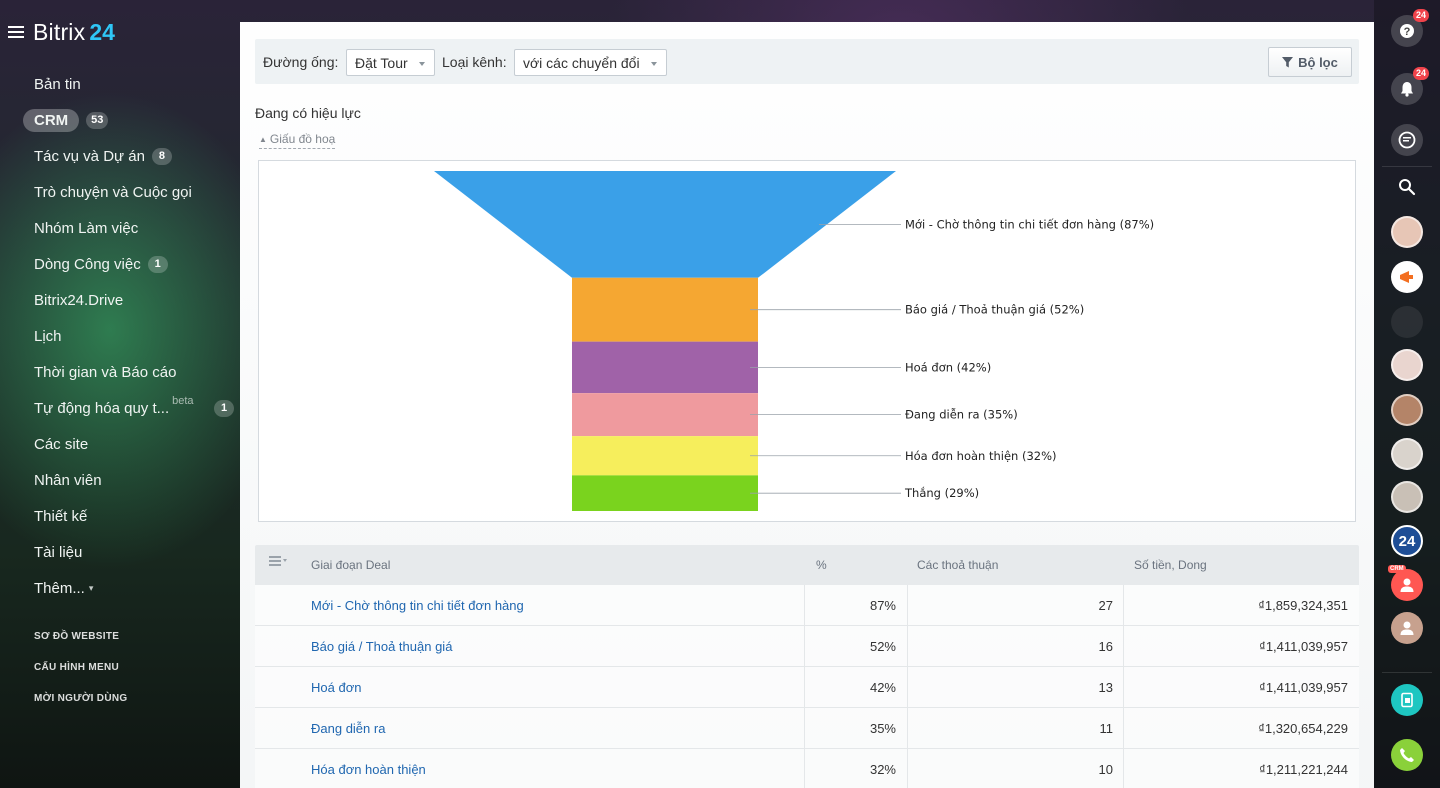 The width and height of the screenshot is (1440, 788). What do you see at coordinates (131, 552) in the screenshot?
I see `sidebar-item-13: Tài liệu` at bounding box center [131, 552].